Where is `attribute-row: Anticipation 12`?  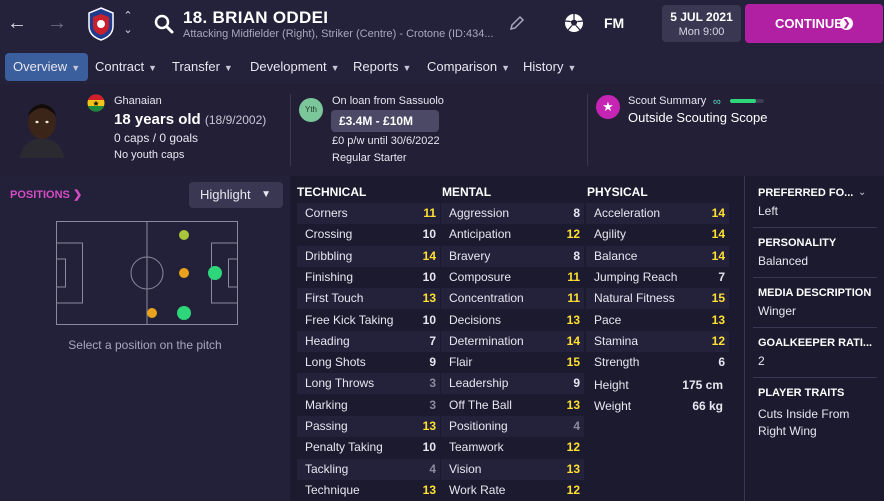
attribute-row: Anticipation 12 is located at coordinates (512, 234).